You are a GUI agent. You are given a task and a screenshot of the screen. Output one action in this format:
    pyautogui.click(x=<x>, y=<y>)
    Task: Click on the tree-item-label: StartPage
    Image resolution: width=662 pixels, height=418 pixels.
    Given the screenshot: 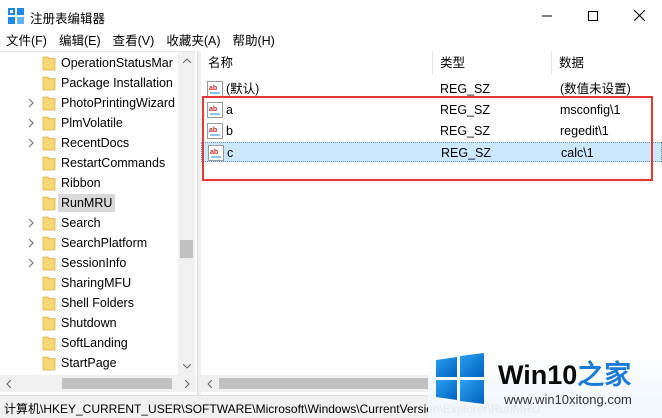 What is the action you would take?
    pyautogui.click(x=89, y=363)
    